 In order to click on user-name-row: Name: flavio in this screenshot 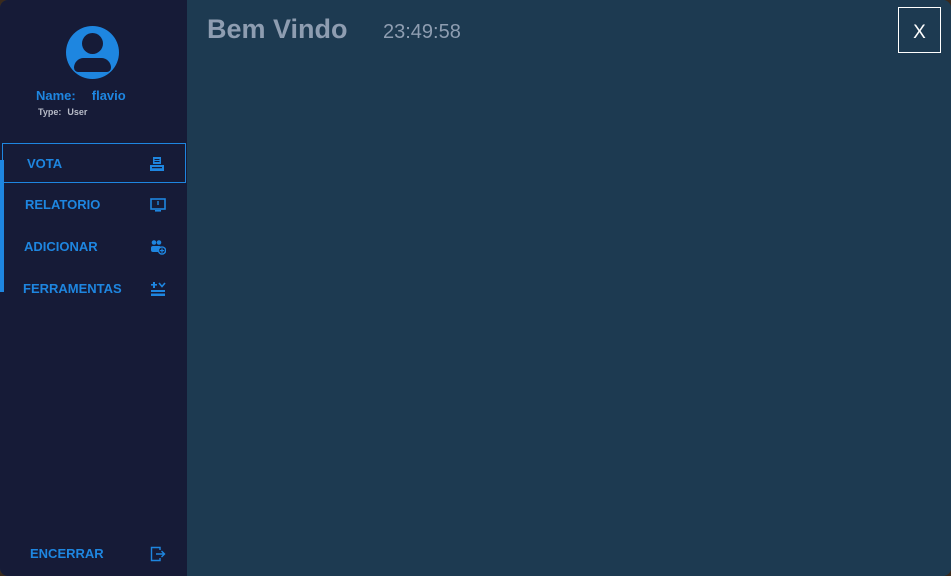, I will do `click(81, 95)`.